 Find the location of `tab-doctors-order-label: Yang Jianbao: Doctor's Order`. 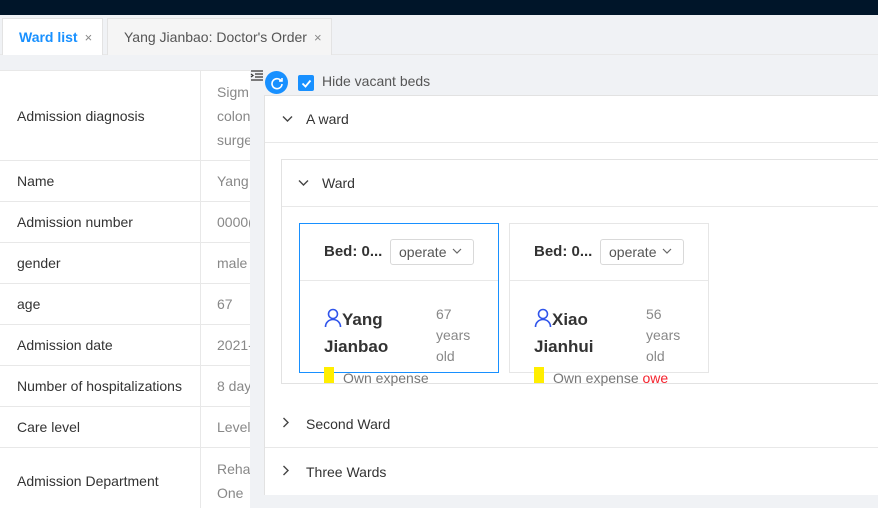

tab-doctors-order-label: Yang Jianbao: Doctor's Order is located at coordinates (215, 37).